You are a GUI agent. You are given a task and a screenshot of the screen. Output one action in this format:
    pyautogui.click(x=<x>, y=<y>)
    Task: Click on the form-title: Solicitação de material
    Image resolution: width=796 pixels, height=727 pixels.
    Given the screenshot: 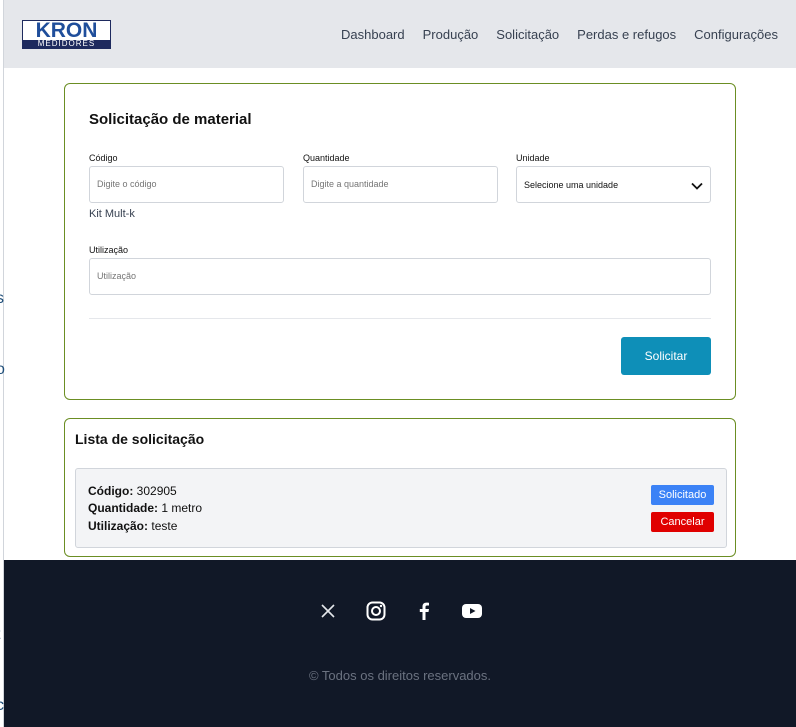 What is the action you would take?
    pyautogui.click(x=170, y=119)
    